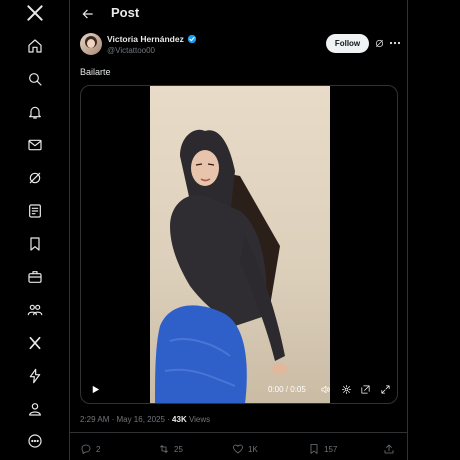  What do you see at coordinates (35, 145) in the screenshot?
I see `messages-mail-icon` at bounding box center [35, 145].